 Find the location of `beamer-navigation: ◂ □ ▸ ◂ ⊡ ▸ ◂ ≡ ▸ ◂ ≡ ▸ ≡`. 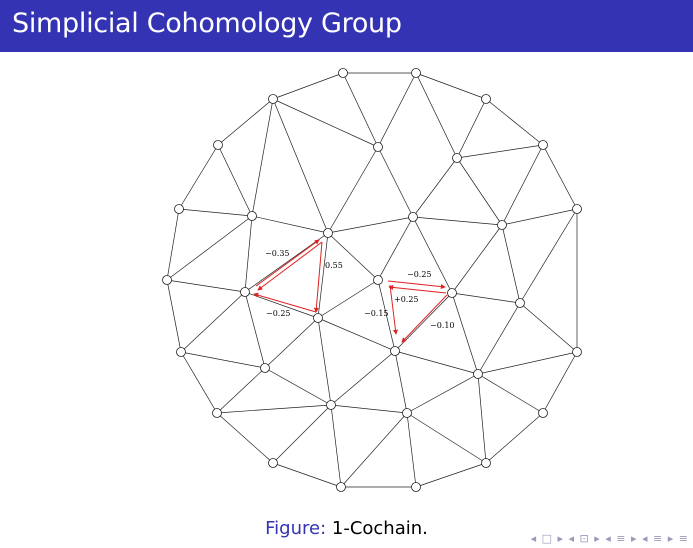

beamer-navigation: ◂ □ ▸ ◂ ⊡ ▸ ◂ ≡ ▸ ◂ ≡ ▸ ≡ is located at coordinates (610, 538).